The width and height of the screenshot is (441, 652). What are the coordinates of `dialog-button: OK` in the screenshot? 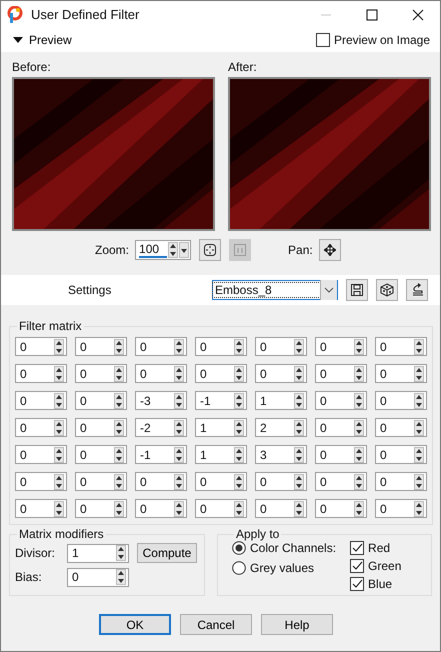 It's located at (135, 624).